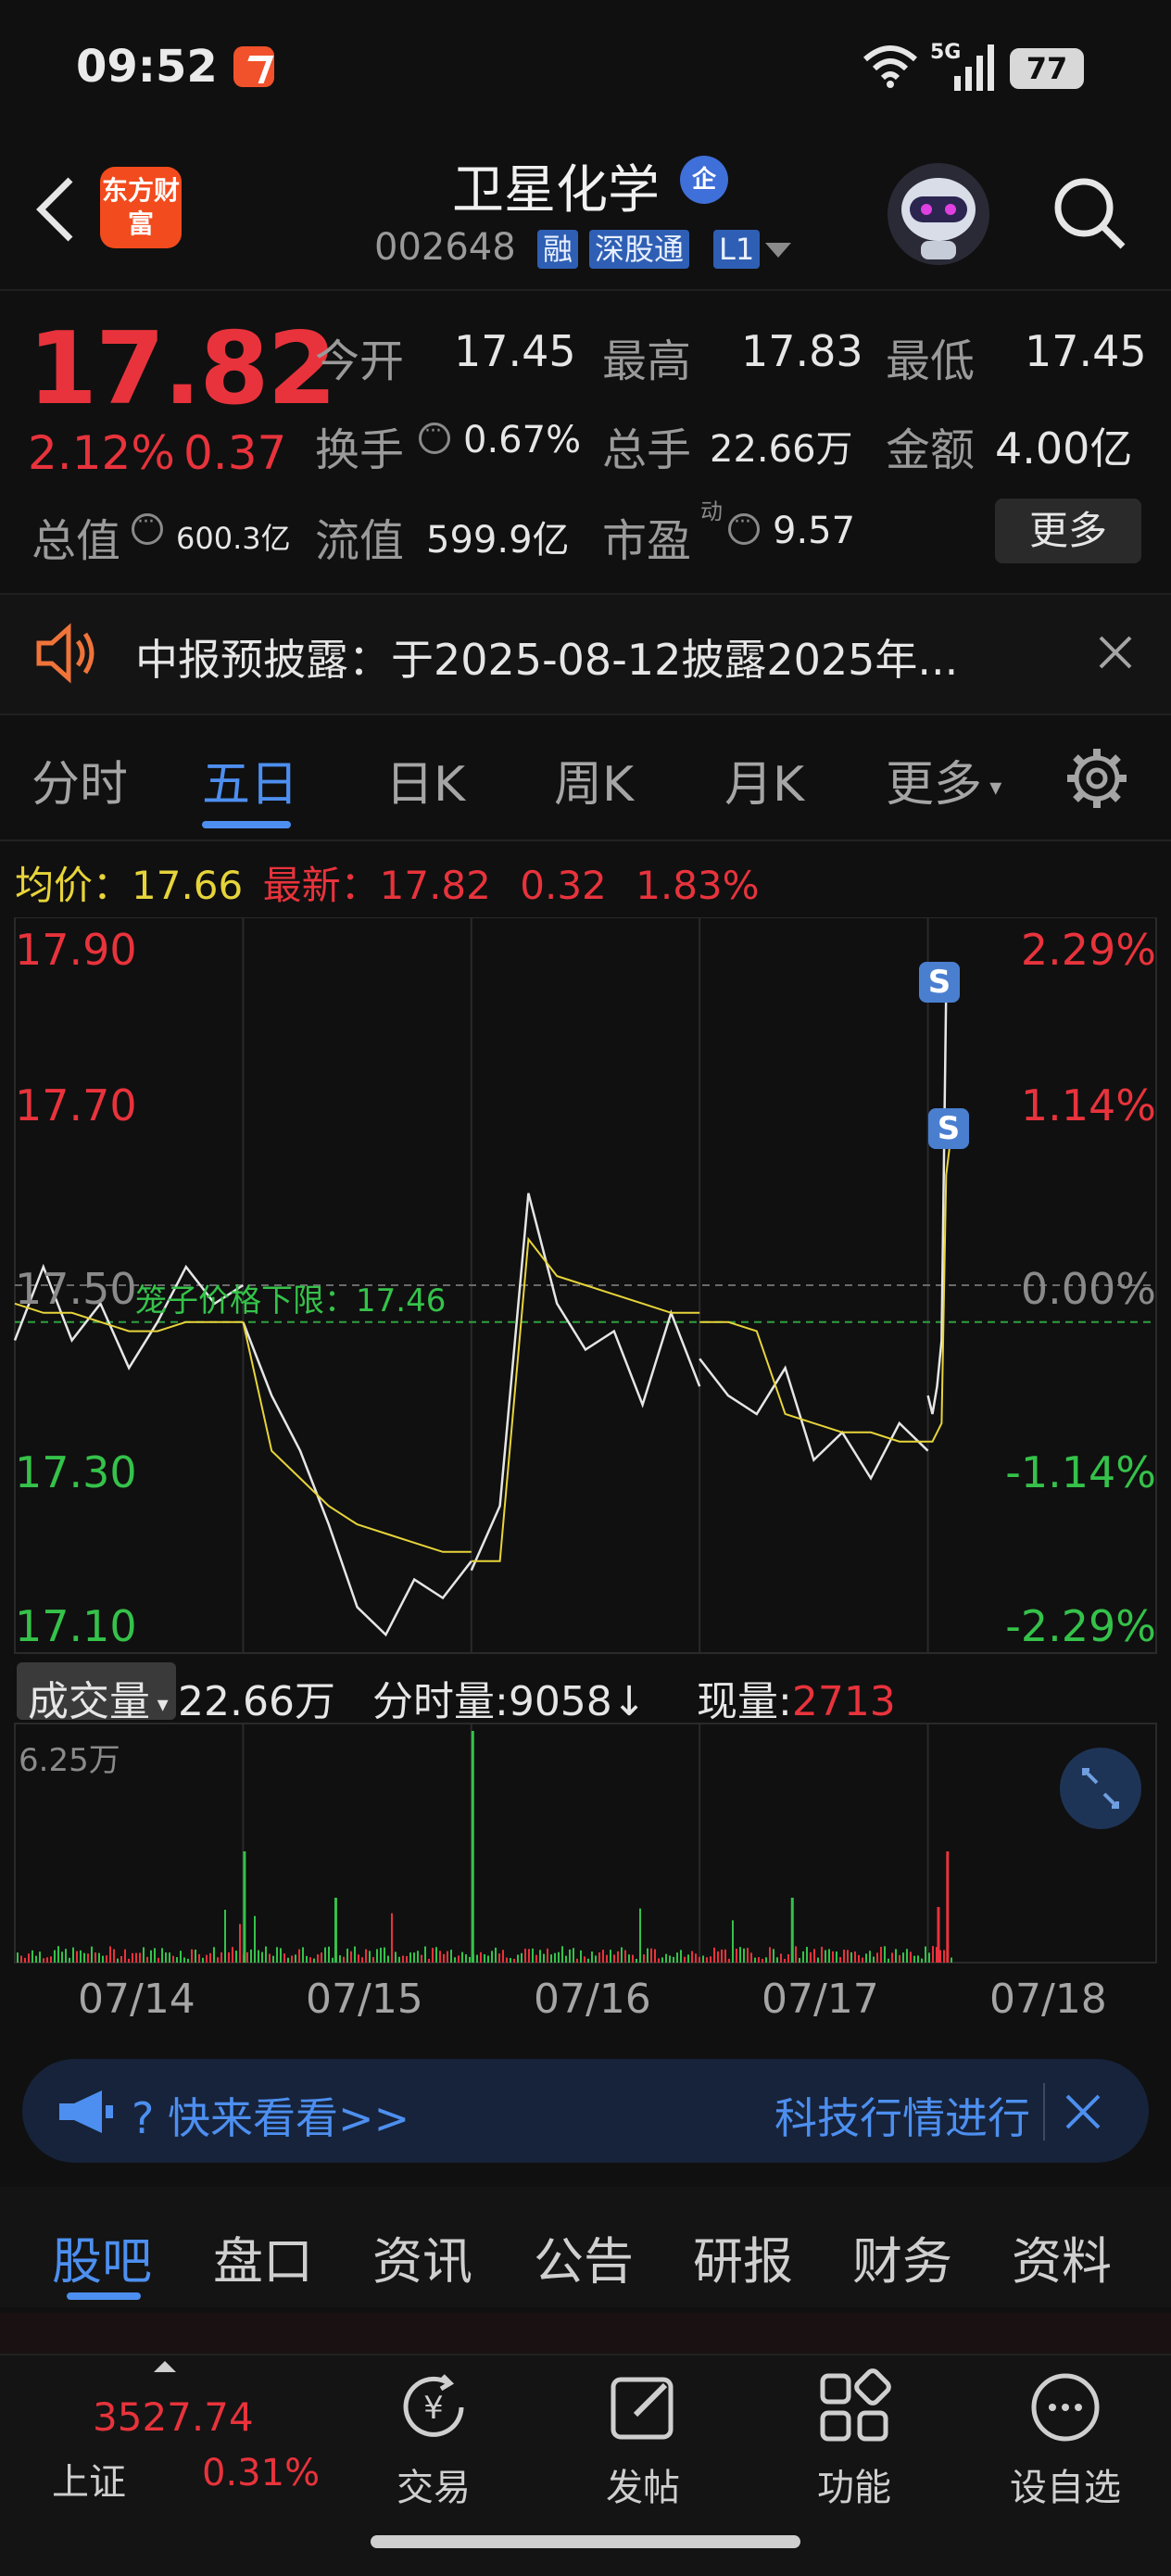 The height and width of the screenshot is (2576, 1171). Describe the element at coordinates (564, 886) in the screenshot. I see `latest-change: 0.32` at that location.